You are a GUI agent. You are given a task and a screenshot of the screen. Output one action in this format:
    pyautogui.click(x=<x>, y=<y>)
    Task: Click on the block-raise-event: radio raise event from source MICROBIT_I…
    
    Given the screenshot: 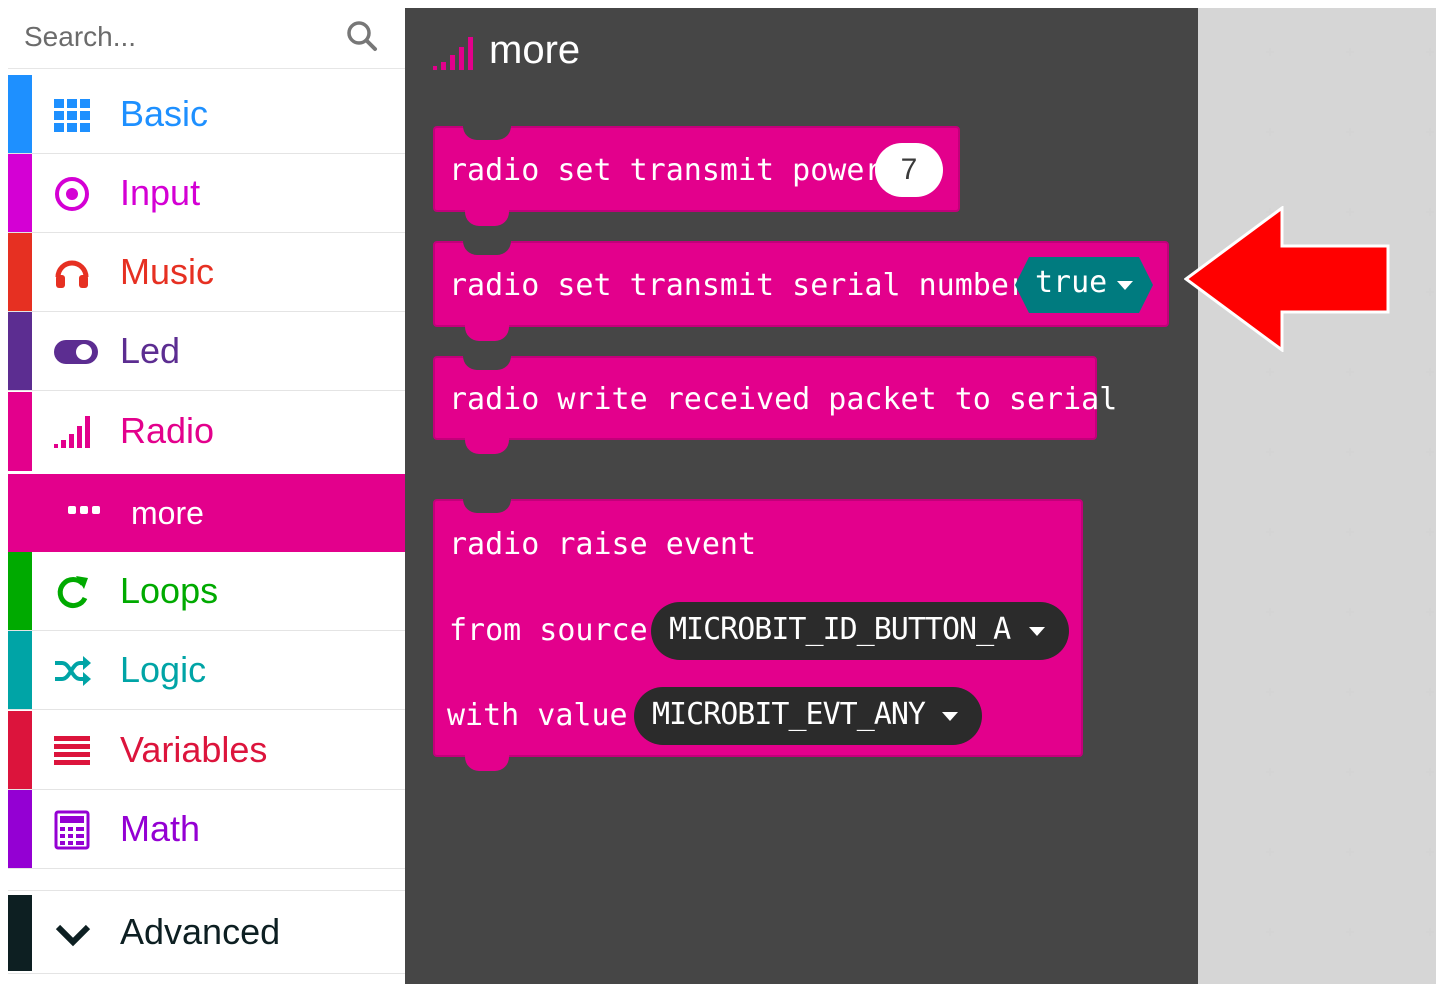 What is the action you would take?
    pyautogui.click(x=758, y=635)
    